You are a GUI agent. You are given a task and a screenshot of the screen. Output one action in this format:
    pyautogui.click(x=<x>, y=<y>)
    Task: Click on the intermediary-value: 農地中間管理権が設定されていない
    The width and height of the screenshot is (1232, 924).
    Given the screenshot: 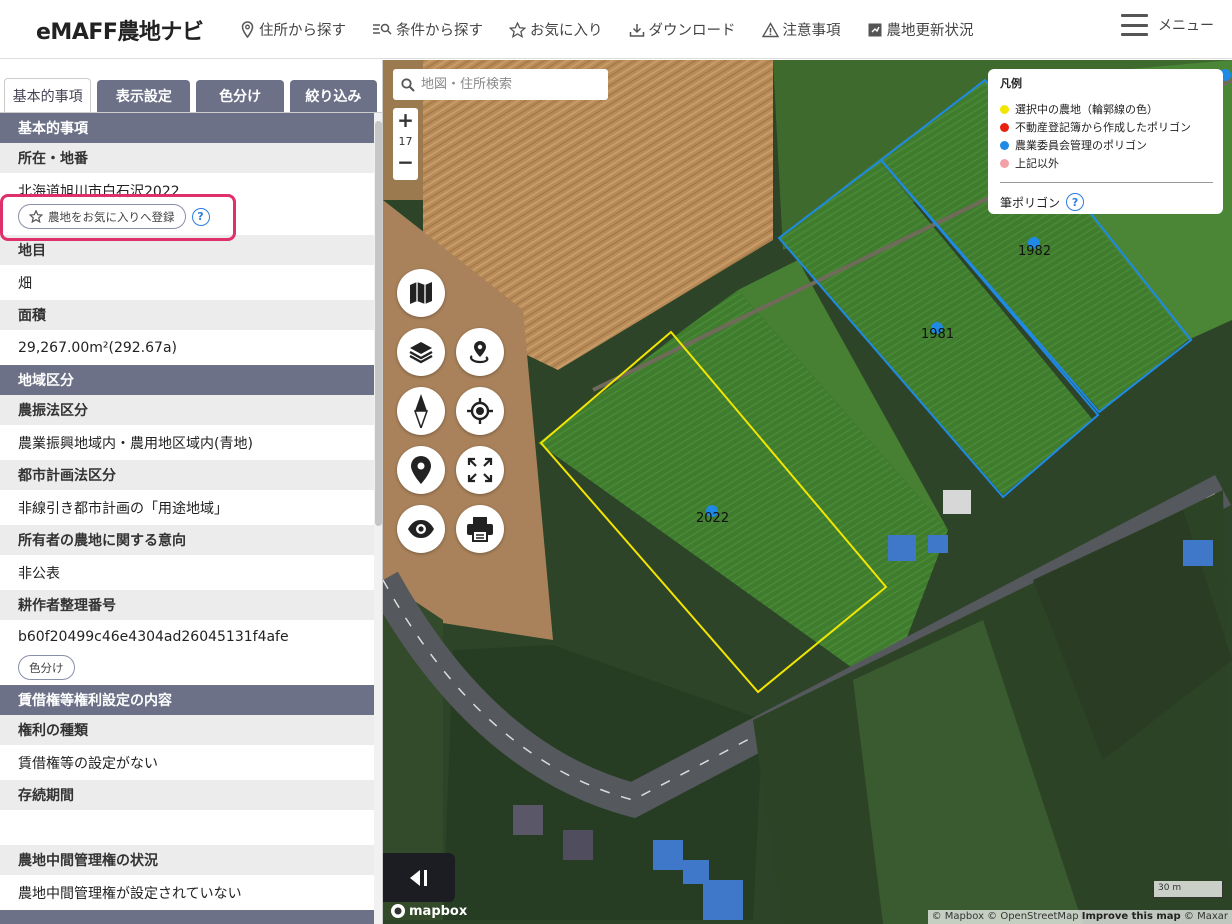 What is the action you would take?
    pyautogui.click(x=130, y=893)
    